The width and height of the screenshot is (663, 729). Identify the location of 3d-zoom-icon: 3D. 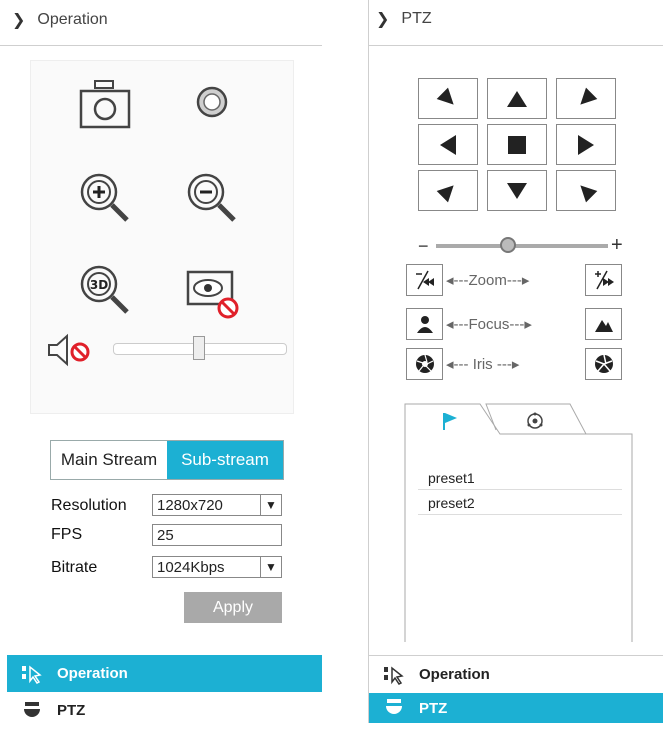
(105, 290).